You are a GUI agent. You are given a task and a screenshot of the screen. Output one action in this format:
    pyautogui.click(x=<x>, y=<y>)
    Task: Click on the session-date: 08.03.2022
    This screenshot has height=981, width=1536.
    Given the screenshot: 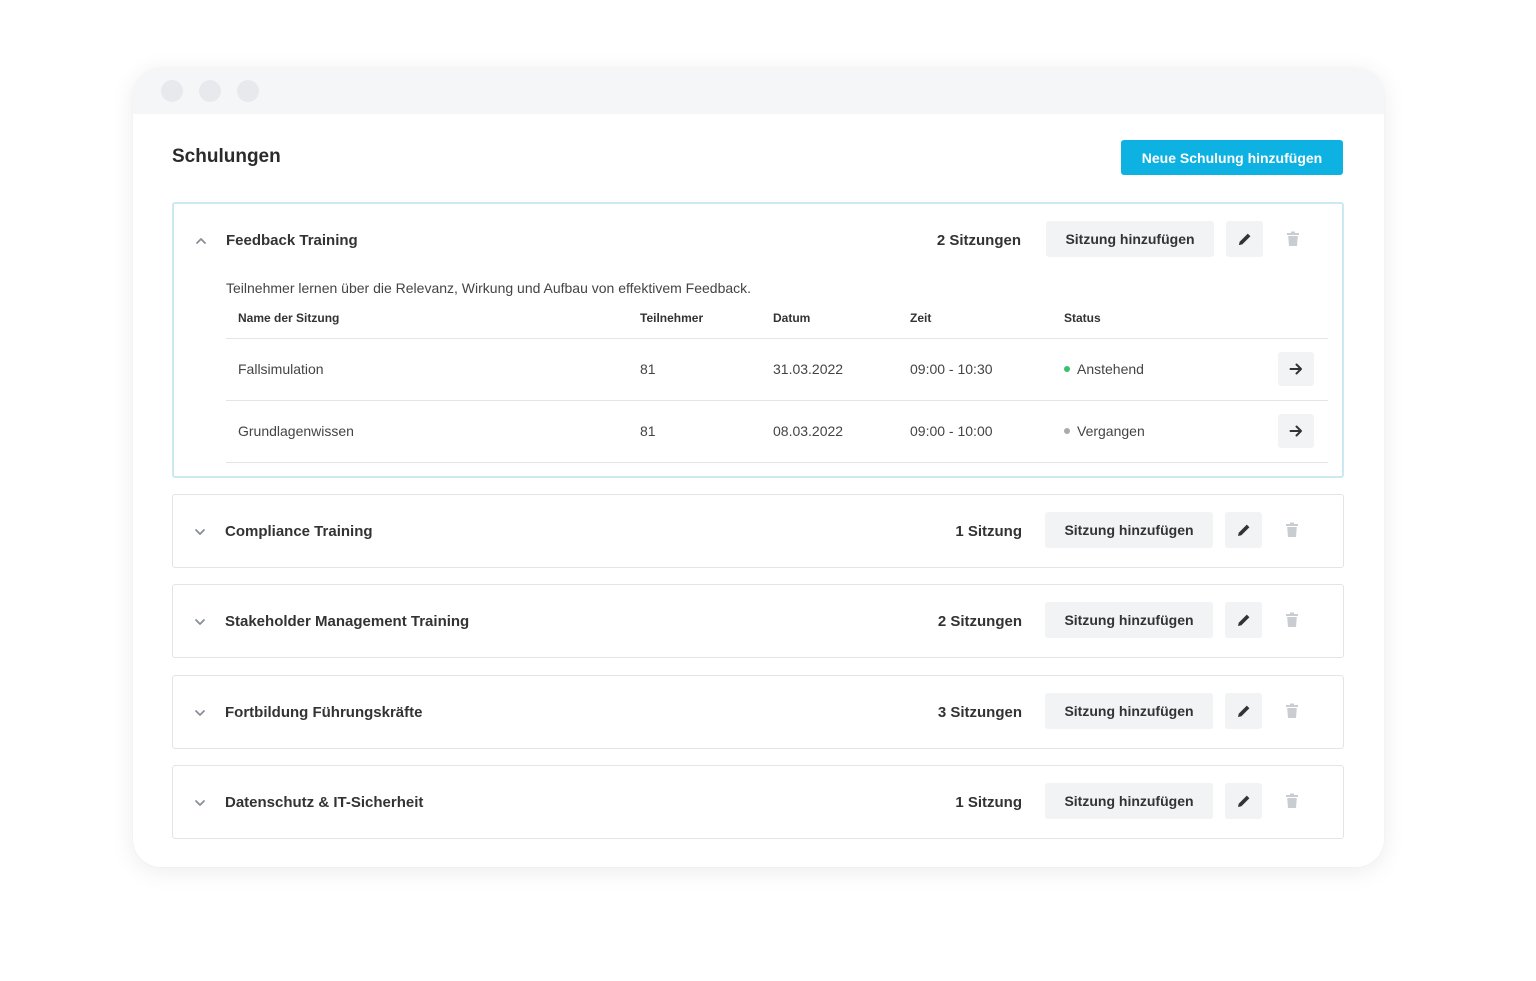 What is the action you would take?
    pyautogui.click(x=808, y=431)
    